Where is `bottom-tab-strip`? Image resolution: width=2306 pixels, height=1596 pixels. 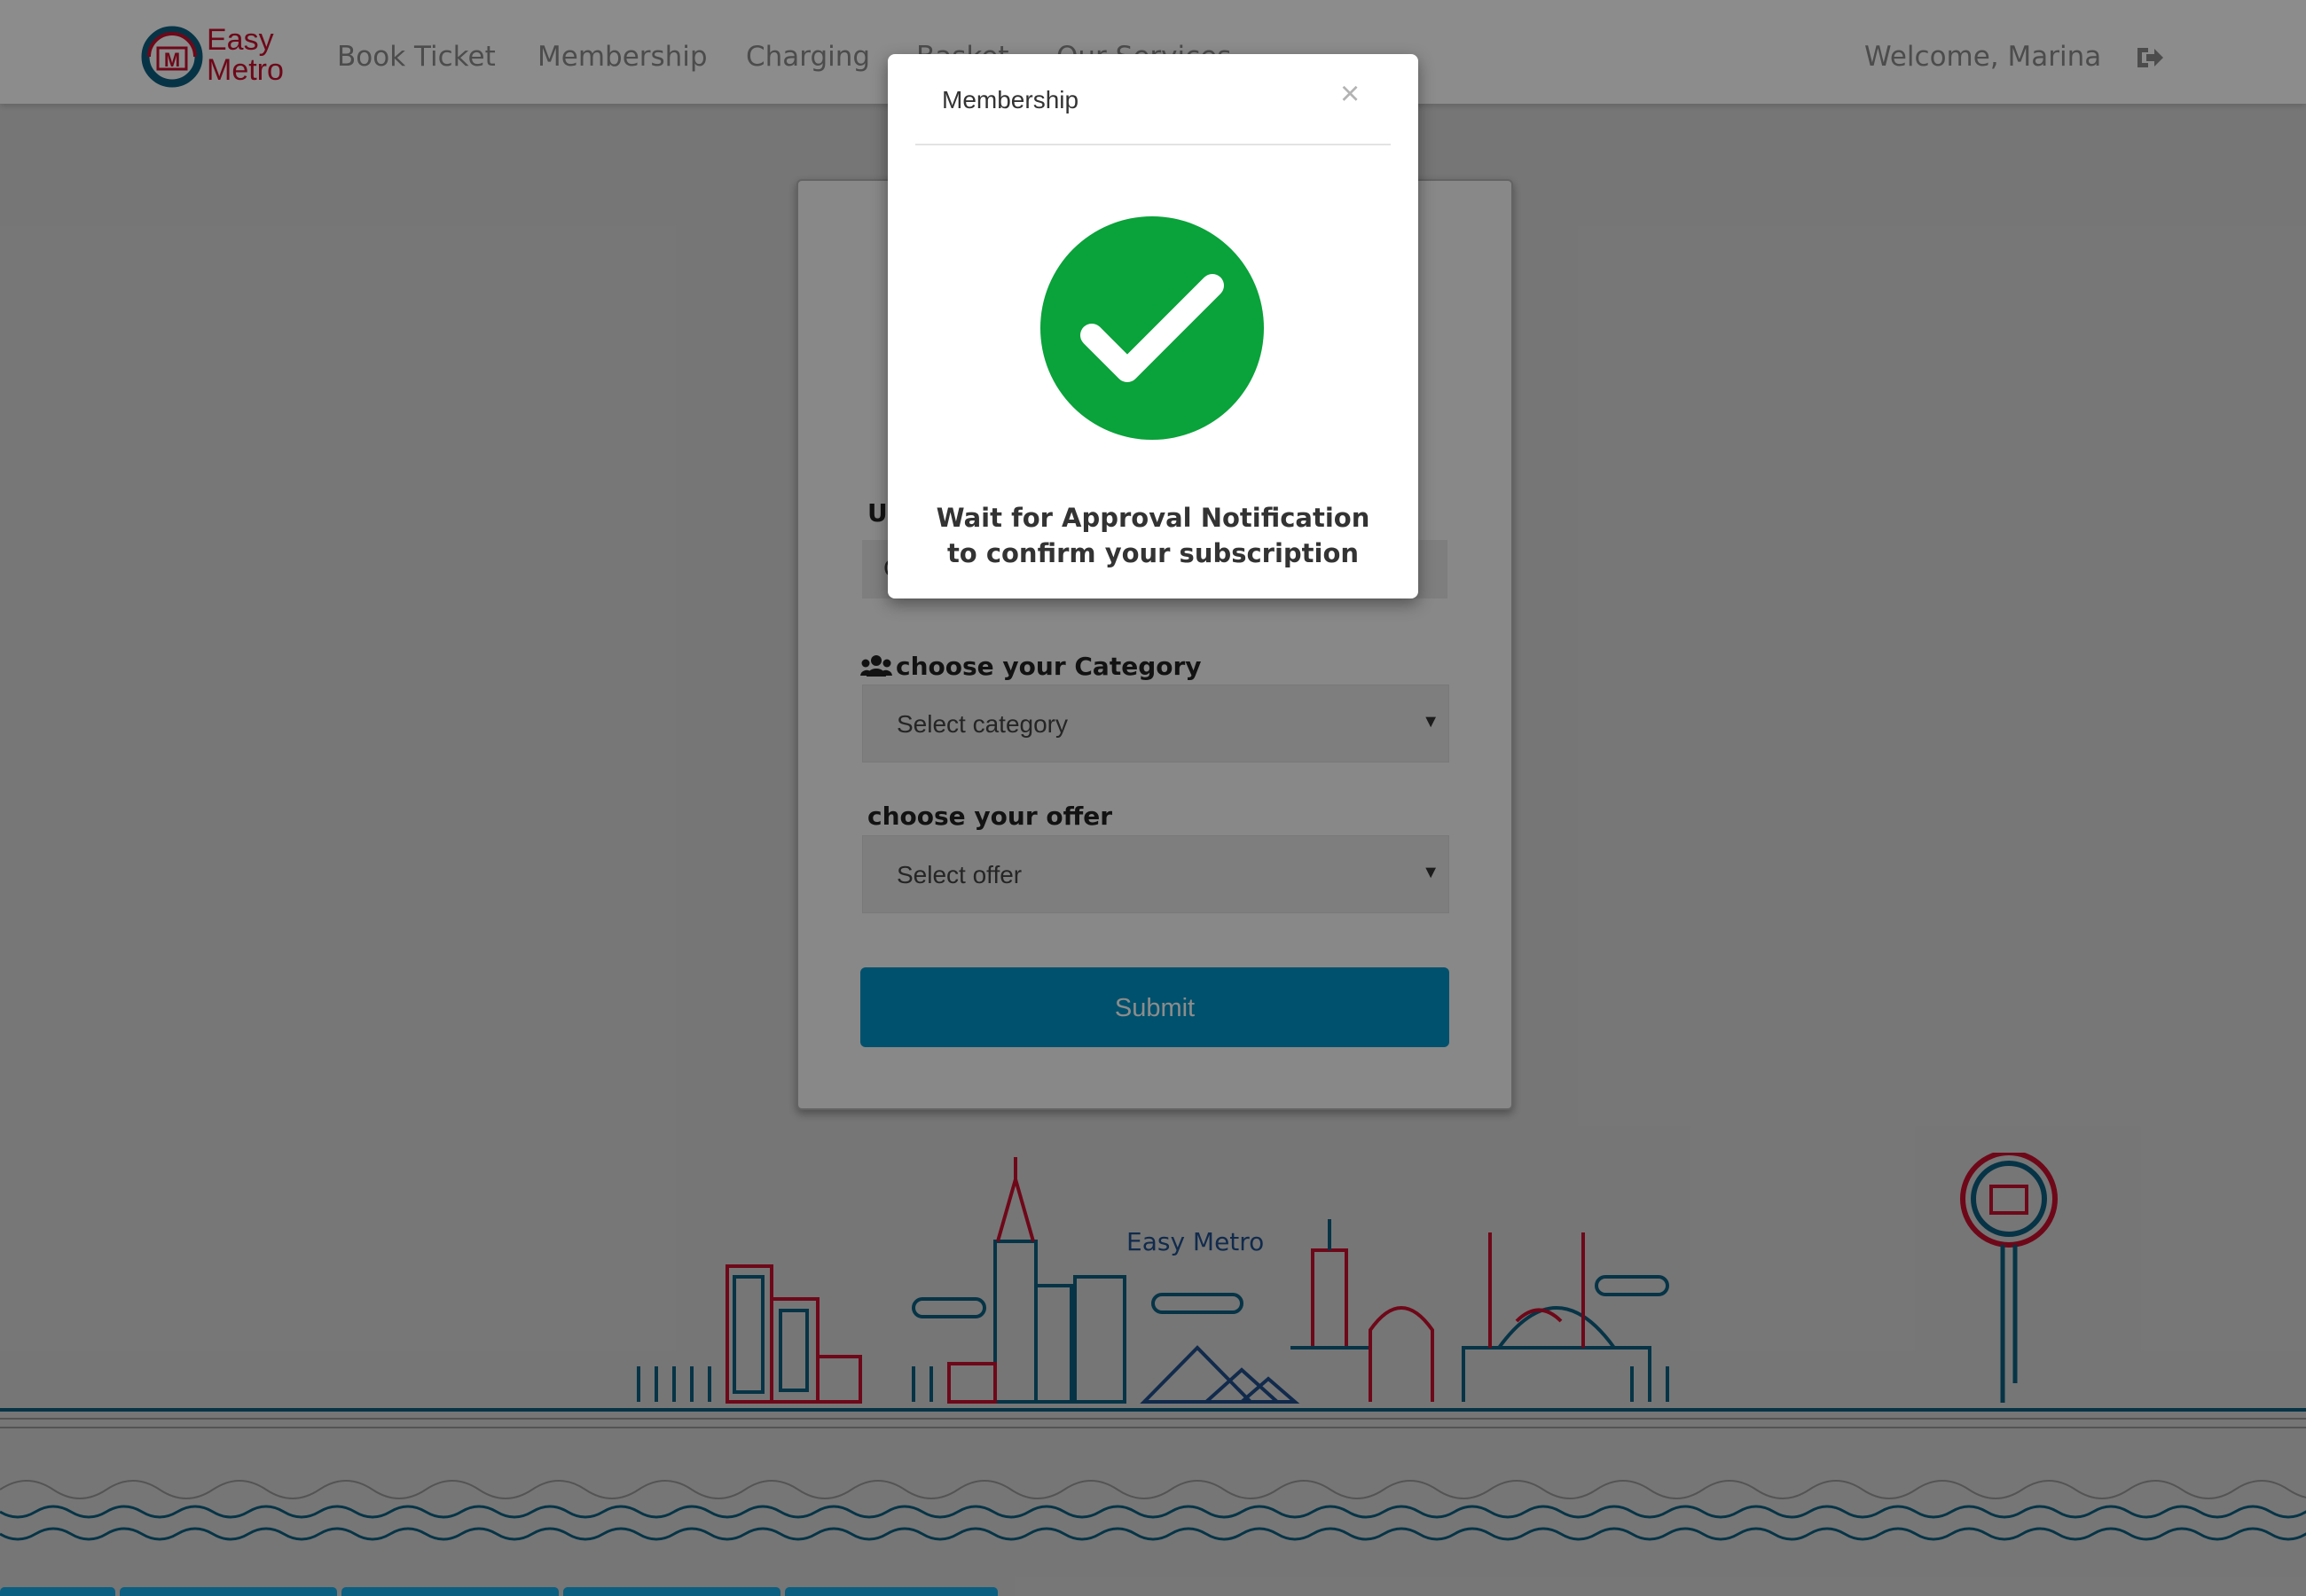 bottom-tab-strip is located at coordinates (501, 1592).